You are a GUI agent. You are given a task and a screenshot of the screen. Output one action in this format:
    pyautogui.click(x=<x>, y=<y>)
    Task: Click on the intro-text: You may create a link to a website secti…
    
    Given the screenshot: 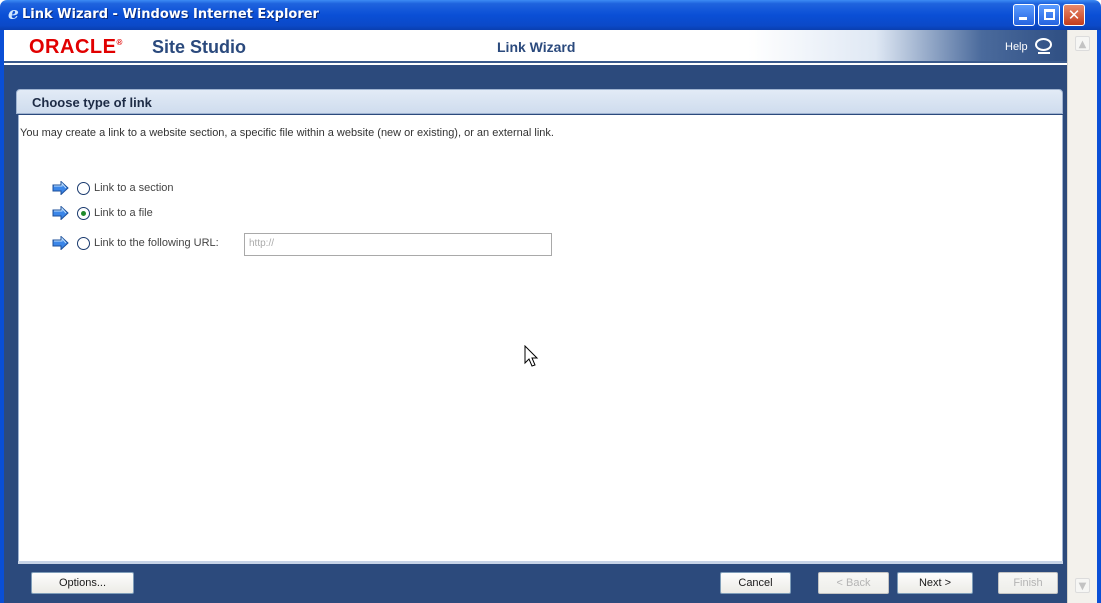 What is the action you would take?
    pyautogui.click(x=287, y=133)
    